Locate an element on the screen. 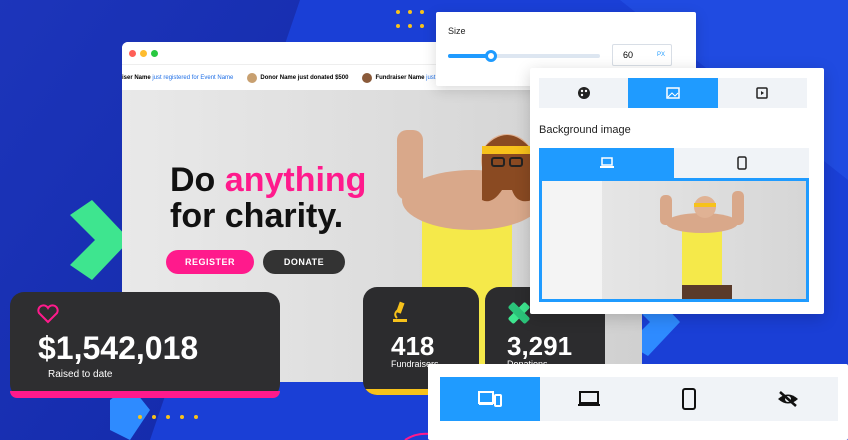 This screenshot has width=848, height=440. donate-button: DONATE is located at coordinates (304, 262).